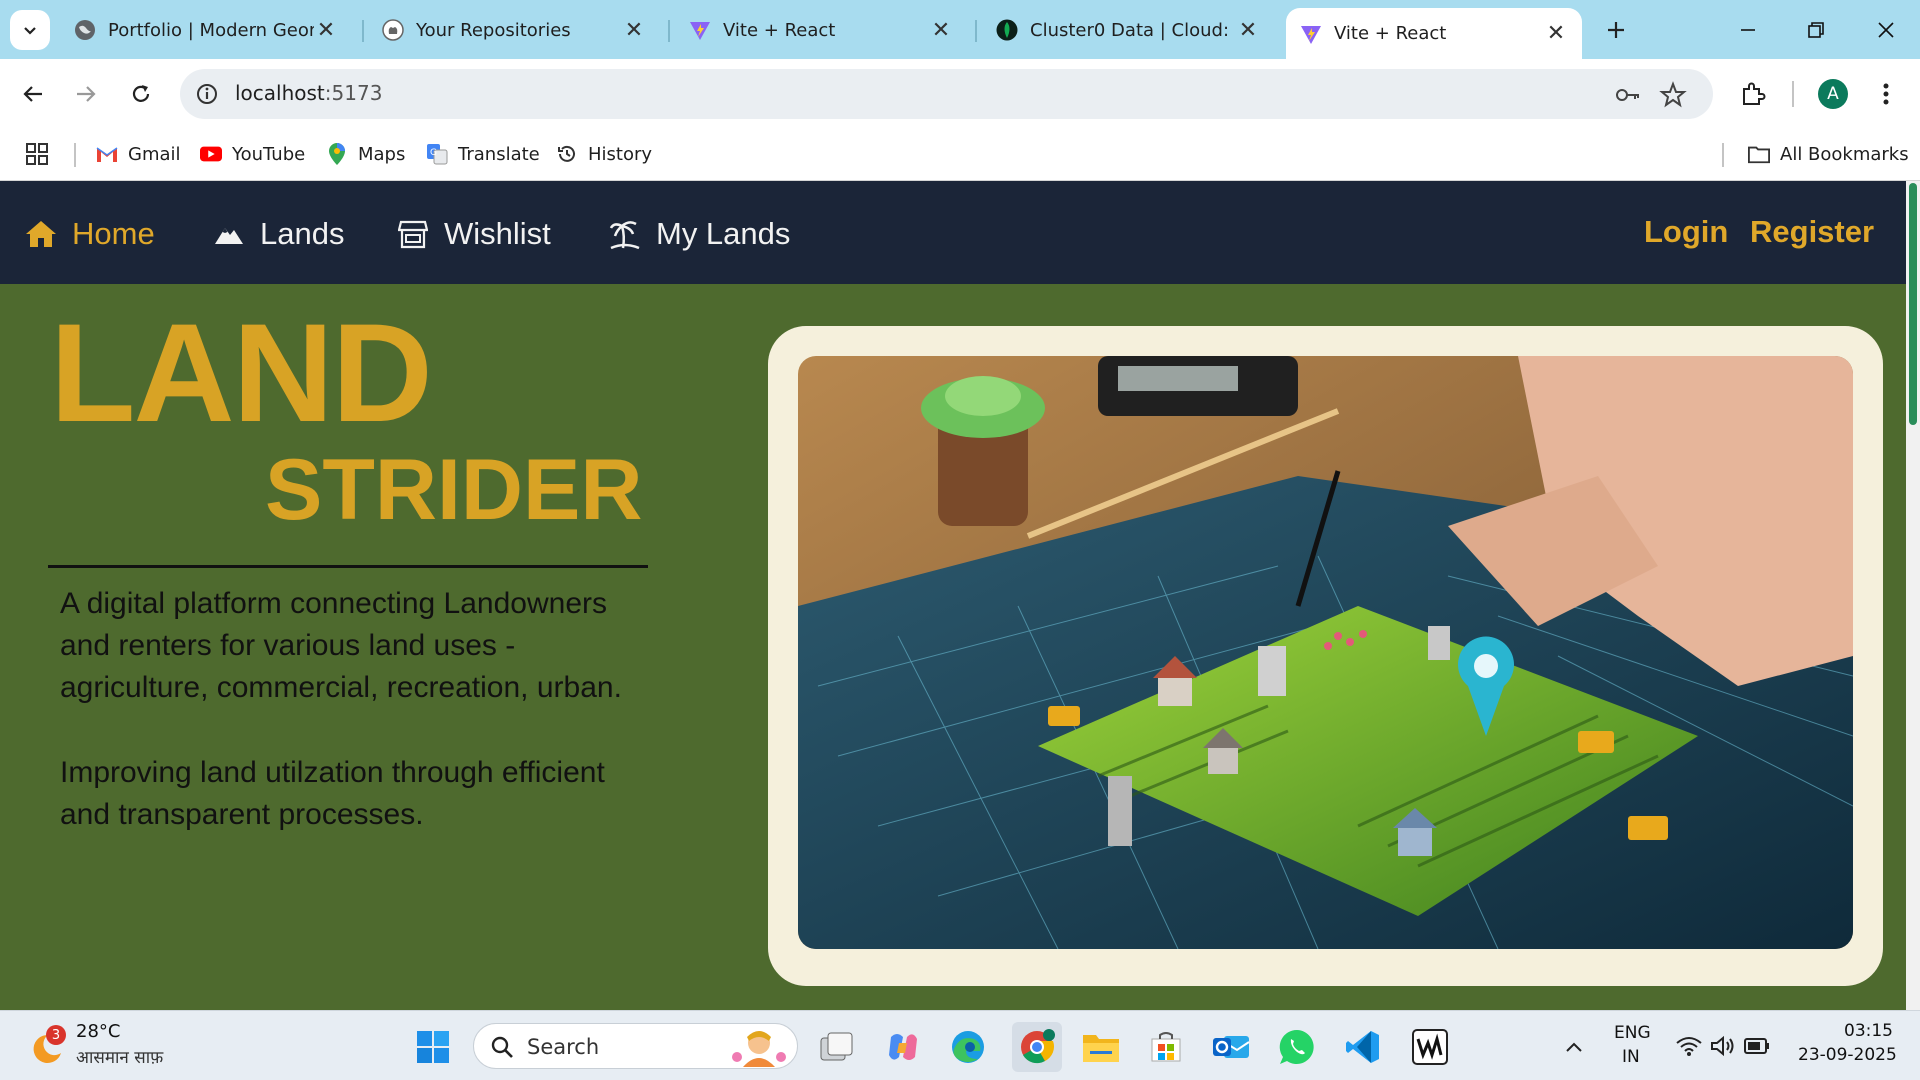 The width and height of the screenshot is (1920, 1080). I want to click on hero-title-strider: STRIDER, so click(454, 490).